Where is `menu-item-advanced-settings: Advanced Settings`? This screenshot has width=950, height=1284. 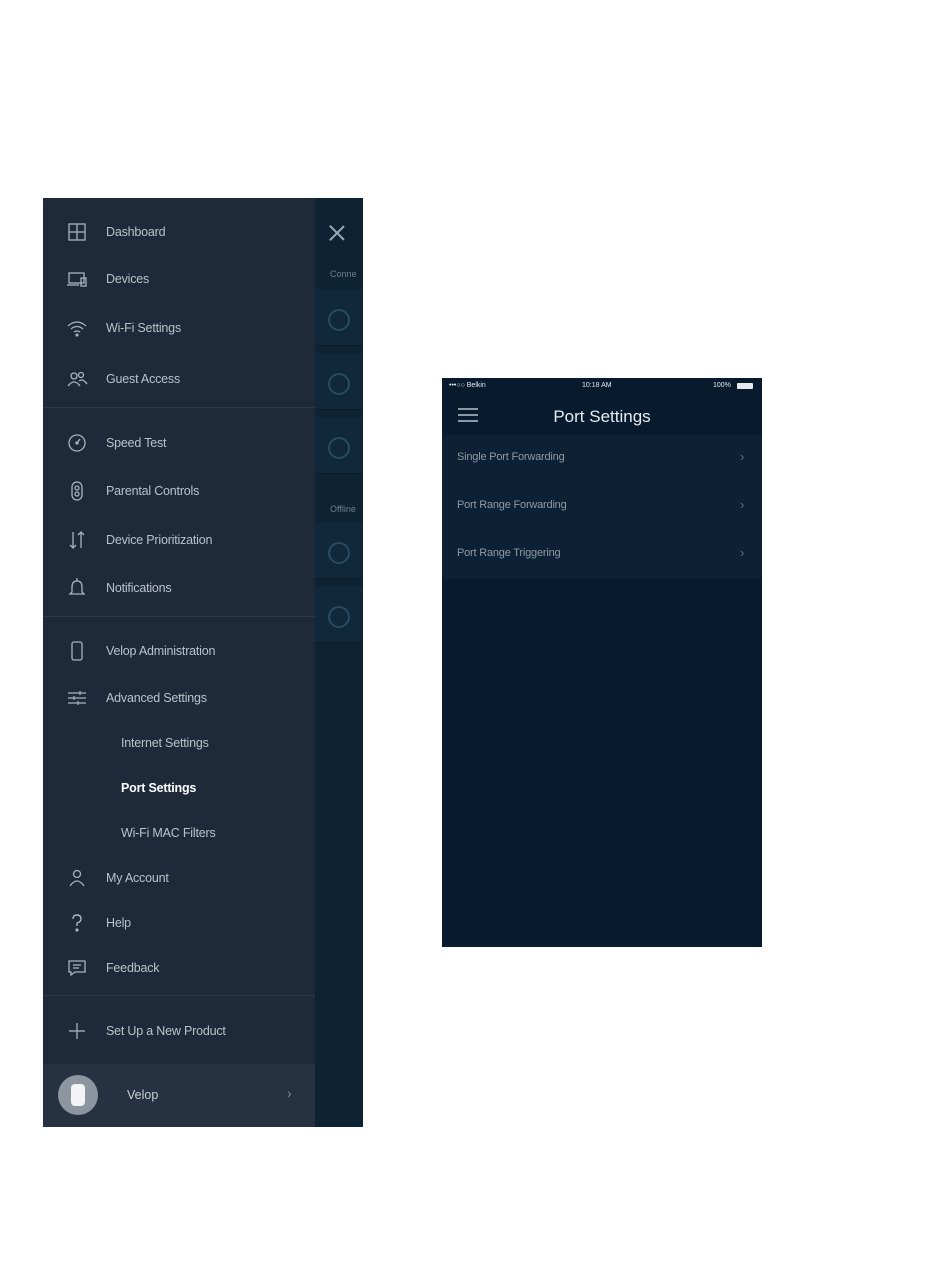
menu-item-advanced-settings: Advanced Settings is located at coordinates (179, 698).